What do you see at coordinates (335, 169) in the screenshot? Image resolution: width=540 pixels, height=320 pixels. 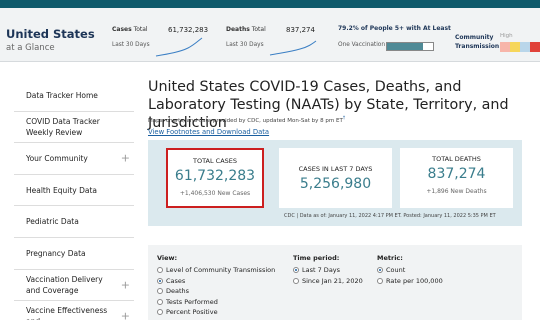 I see `cases-last-7-title: CASES IN LAST 7 DAYS` at bounding box center [335, 169].